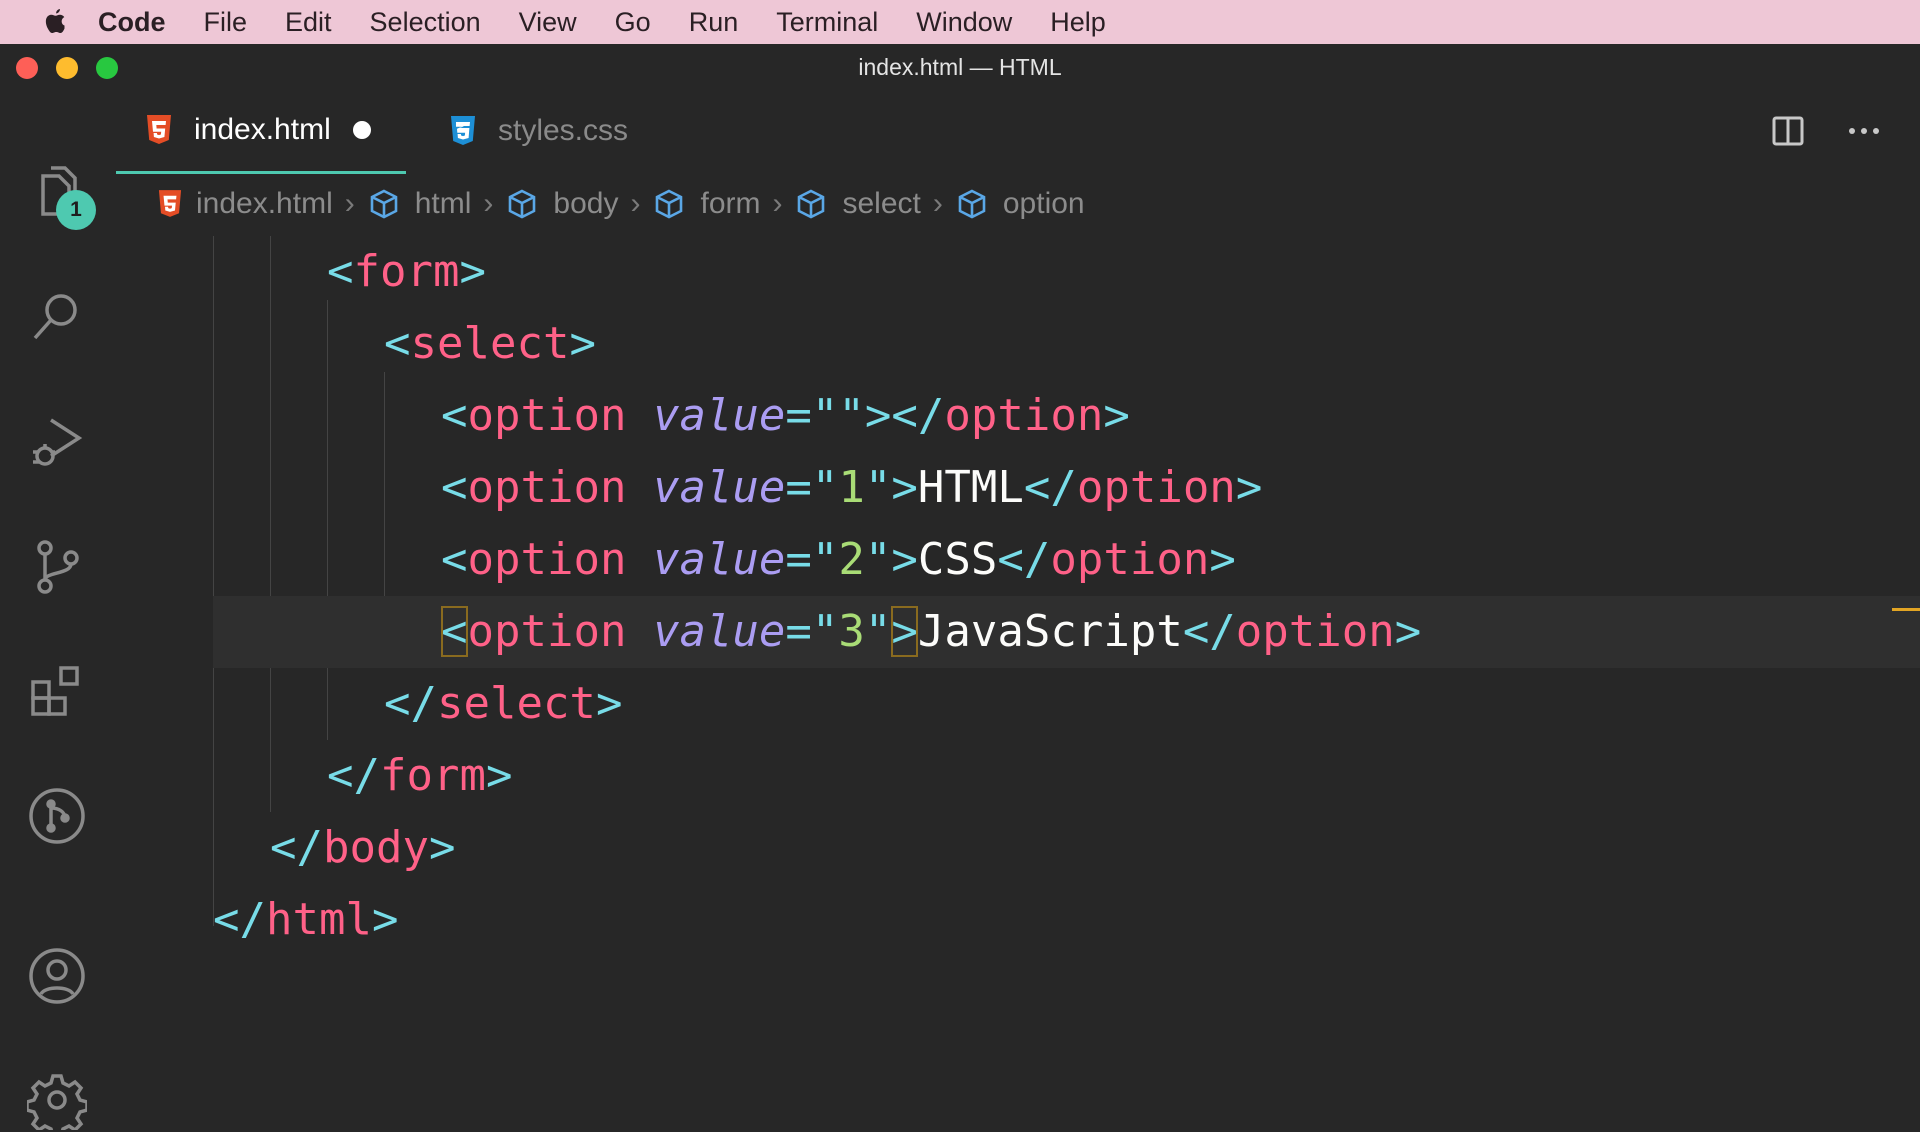 This screenshot has width=1920, height=1132. Describe the element at coordinates (964, 22) in the screenshot. I see `menu-window: Window` at that location.